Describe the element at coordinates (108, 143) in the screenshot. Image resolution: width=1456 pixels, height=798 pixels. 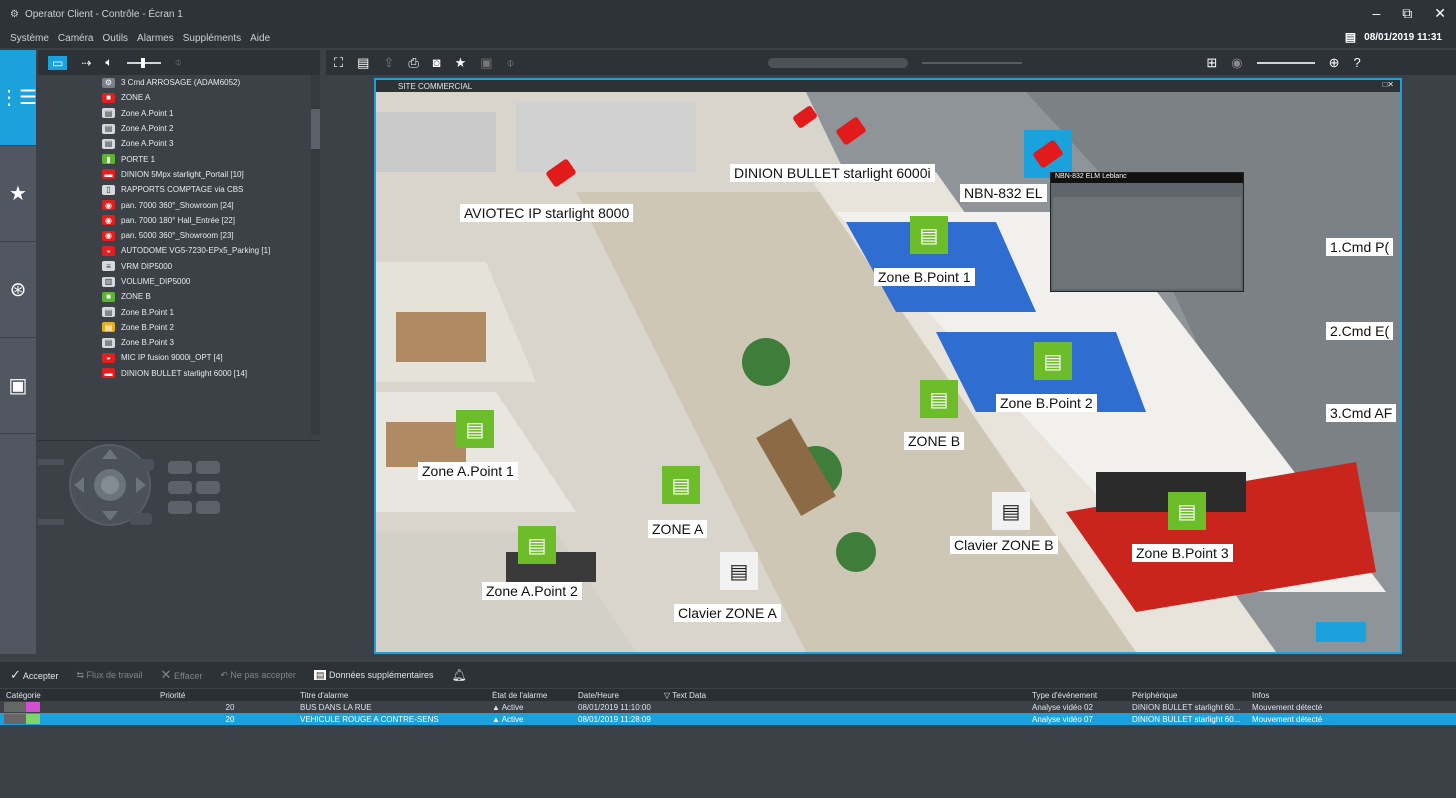
I see `point-icon: ▤` at that location.